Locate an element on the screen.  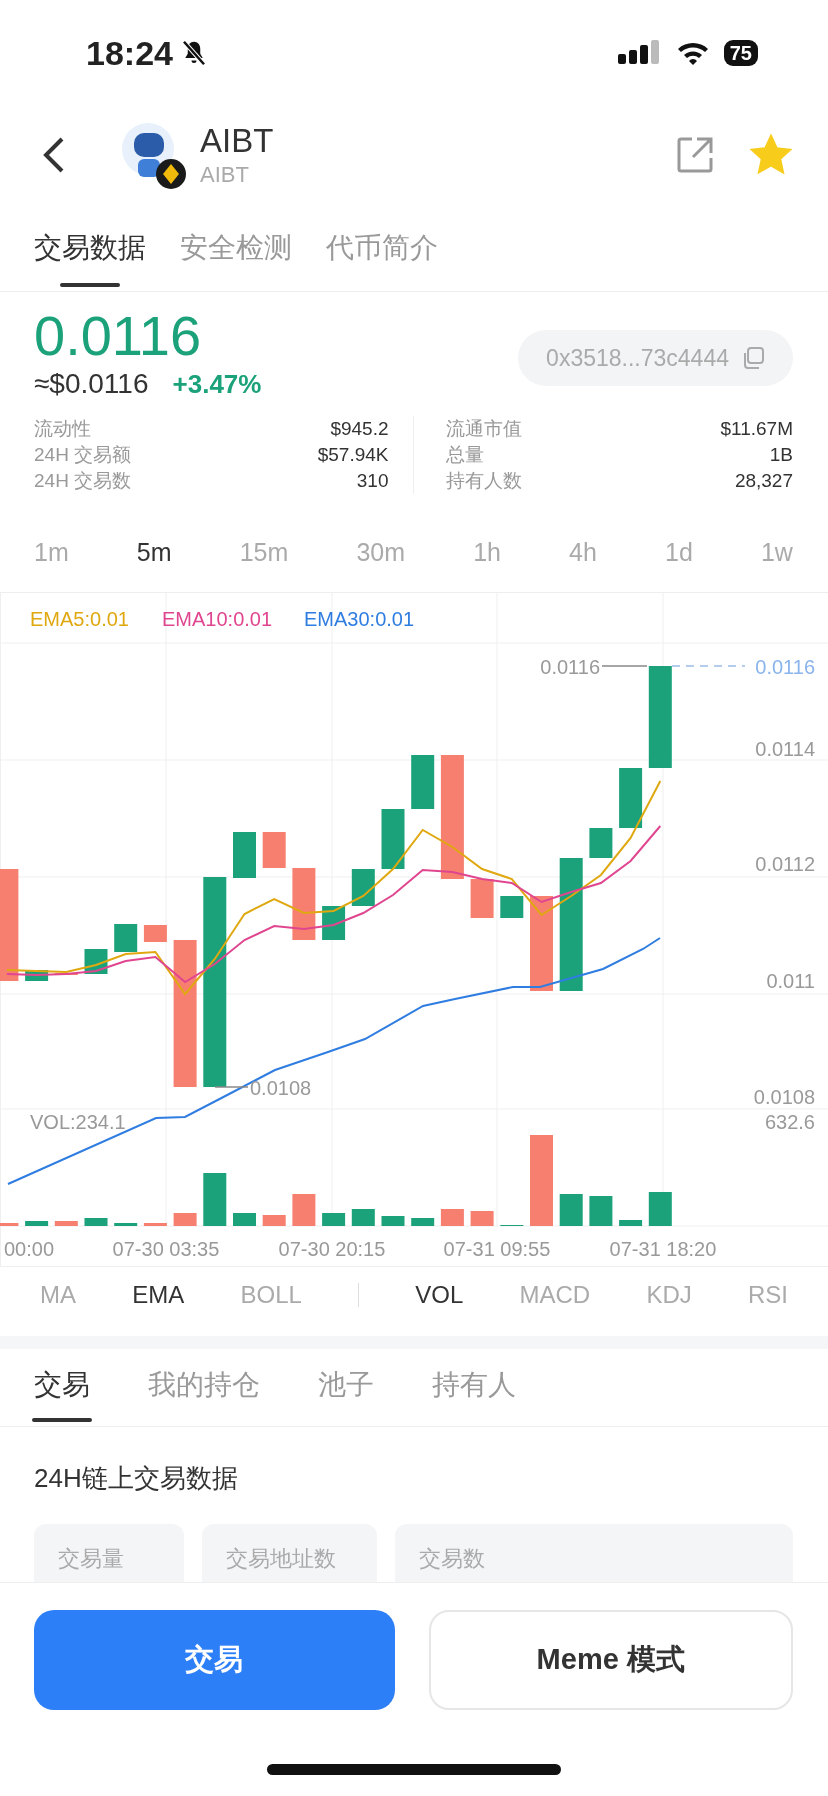
tab: 安全检测 is located at coordinates (236, 250).